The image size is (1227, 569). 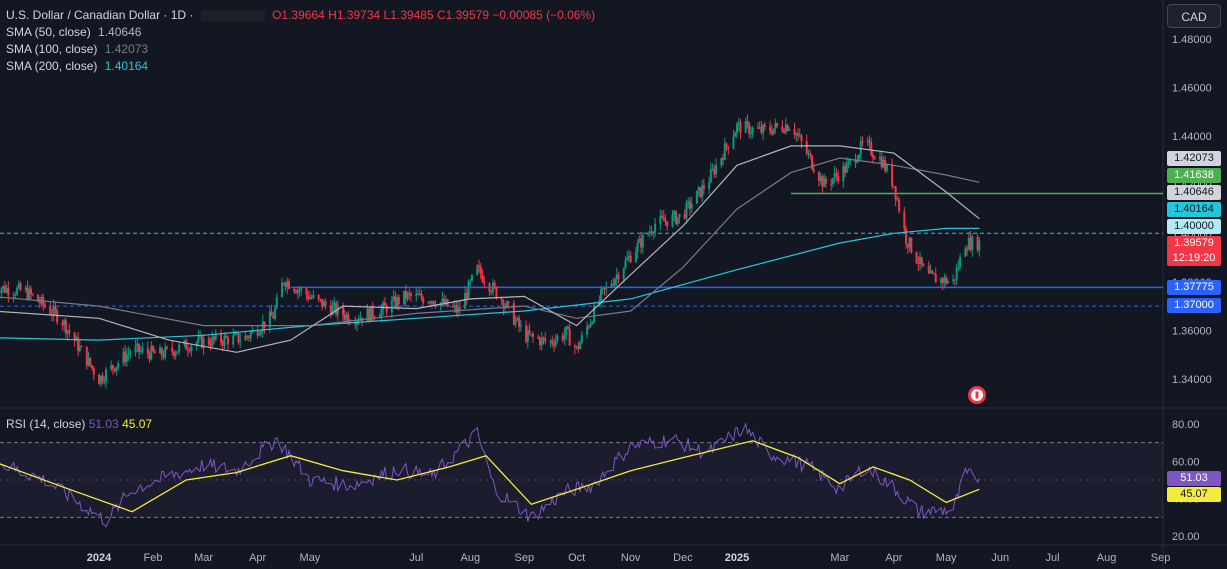 What do you see at coordinates (100, 15) in the screenshot?
I see `symbol-title: U.S. Dollar / Canadian Dollar · 1D ·` at bounding box center [100, 15].